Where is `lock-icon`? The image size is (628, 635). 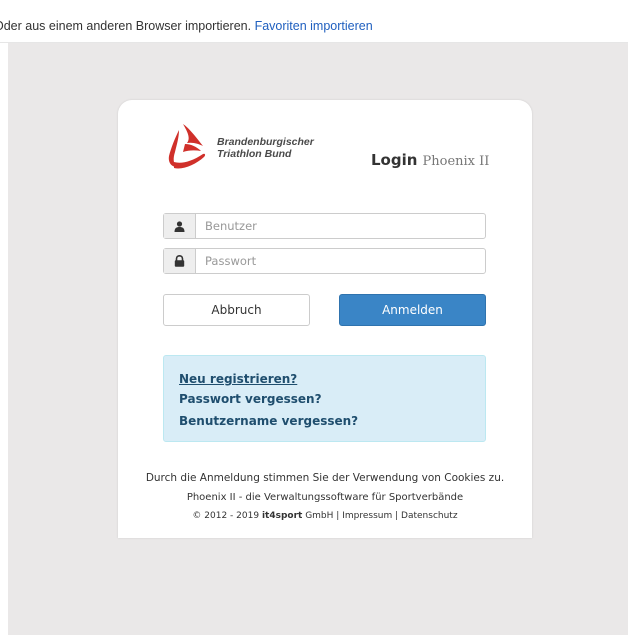 lock-icon is located at coordinates (180, 261).